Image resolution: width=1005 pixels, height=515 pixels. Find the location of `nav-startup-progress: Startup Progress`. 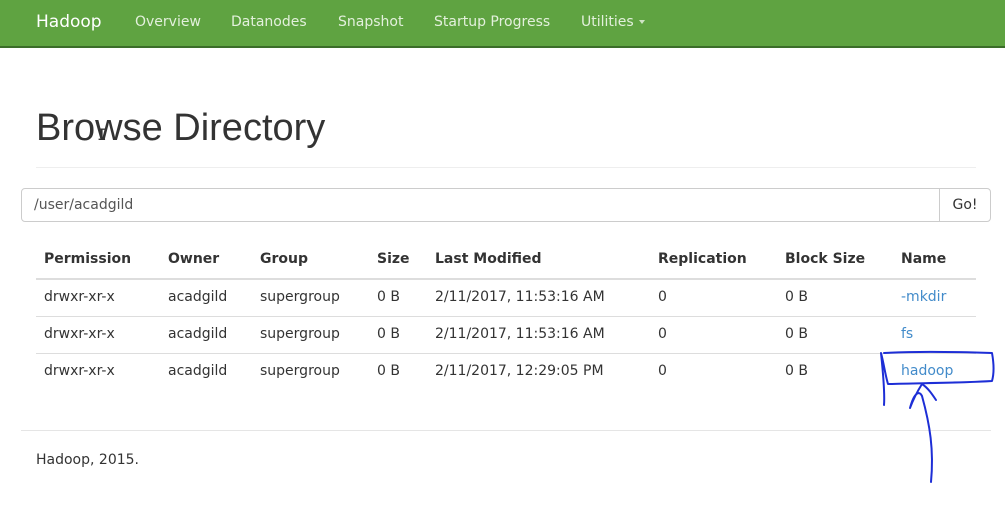

nav-startup-progress: Startup Progress is located at coordinates (492, 22).